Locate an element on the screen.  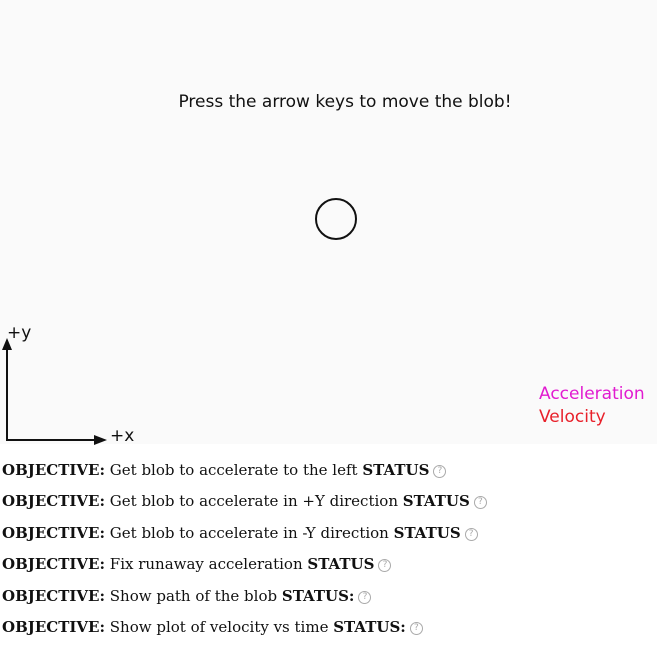
axes-indicator: +y +x is located at coordinates (68, 384).